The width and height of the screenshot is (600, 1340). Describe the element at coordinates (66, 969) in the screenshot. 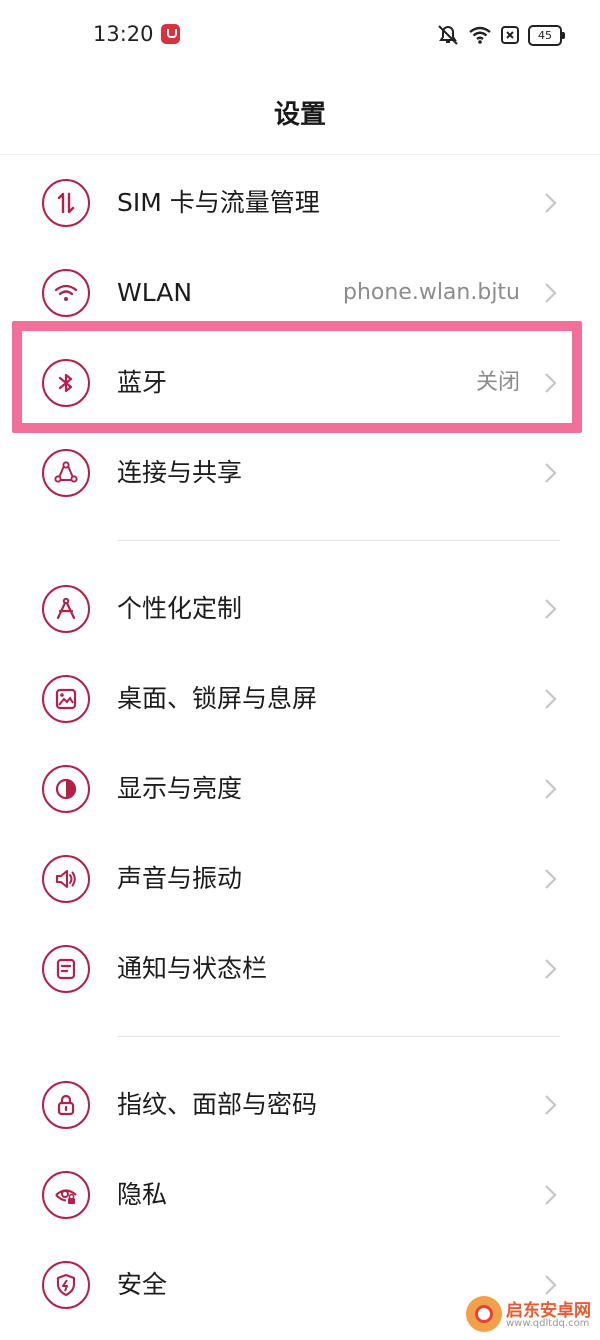

I see `notification-panel-icon` at that location.